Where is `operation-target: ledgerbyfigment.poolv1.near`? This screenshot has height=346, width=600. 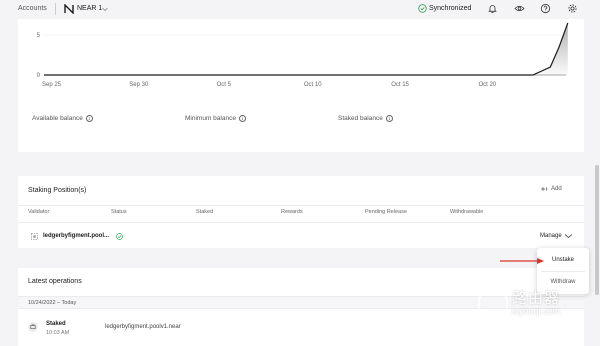
operation-target: ledgerbyfigment.poolv1.near is located at coordinates (143, 327).